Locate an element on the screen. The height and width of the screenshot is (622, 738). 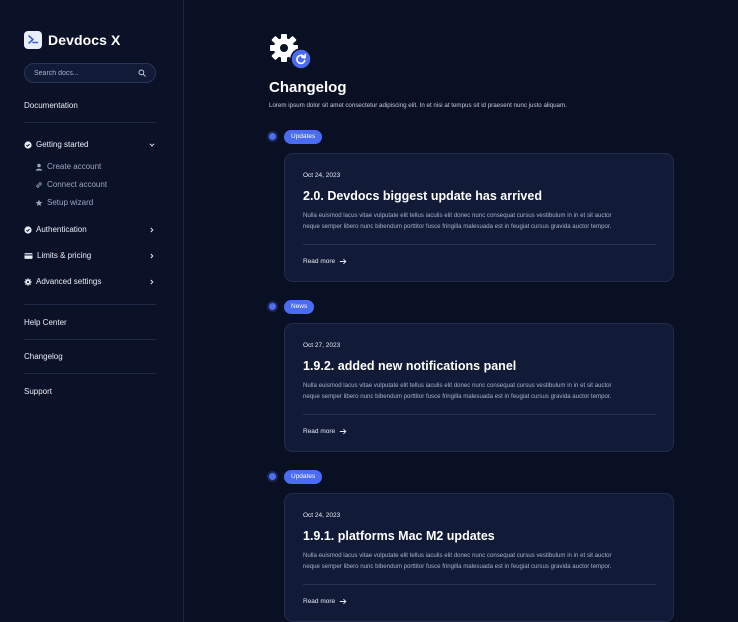
entry-title: 2.0. Devdocs biggest update has arrived is located at coordinates (422, 196).